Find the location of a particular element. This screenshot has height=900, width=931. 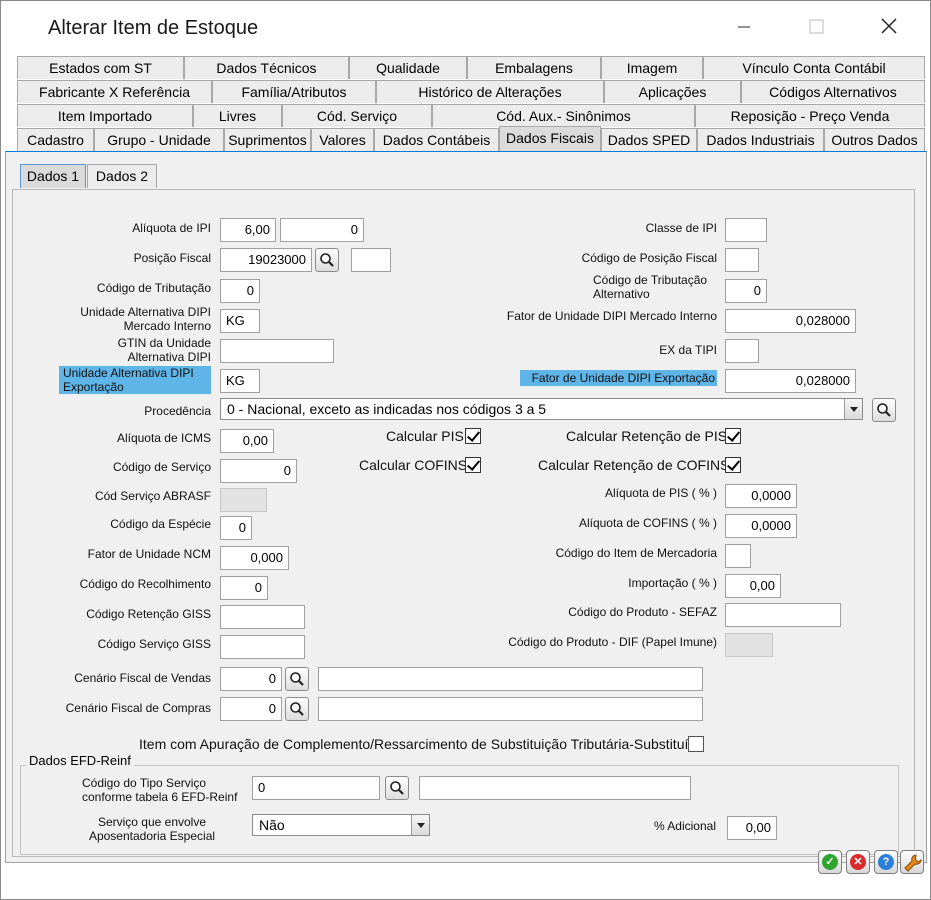

codigo-retencao-giss-input is located at coordinates (262, 617).